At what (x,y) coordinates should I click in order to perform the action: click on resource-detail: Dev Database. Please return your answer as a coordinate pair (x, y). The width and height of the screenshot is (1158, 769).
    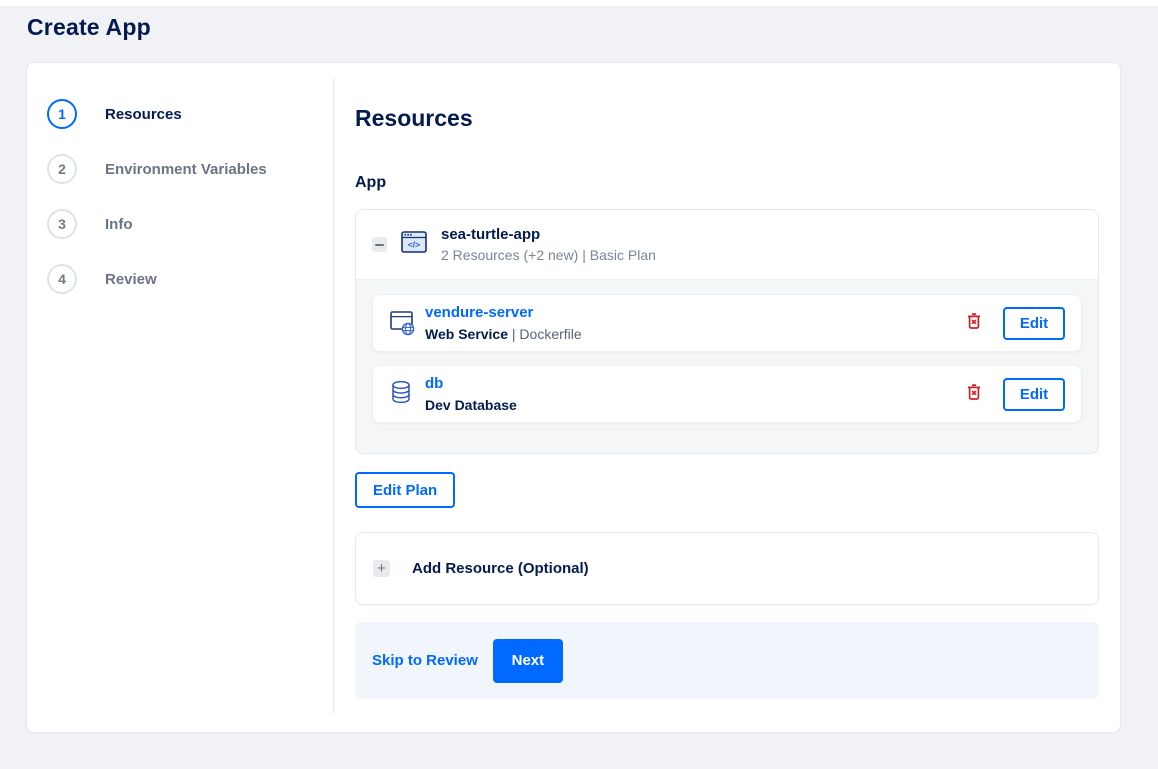
    Looking at the image, I should click on (471, 405).